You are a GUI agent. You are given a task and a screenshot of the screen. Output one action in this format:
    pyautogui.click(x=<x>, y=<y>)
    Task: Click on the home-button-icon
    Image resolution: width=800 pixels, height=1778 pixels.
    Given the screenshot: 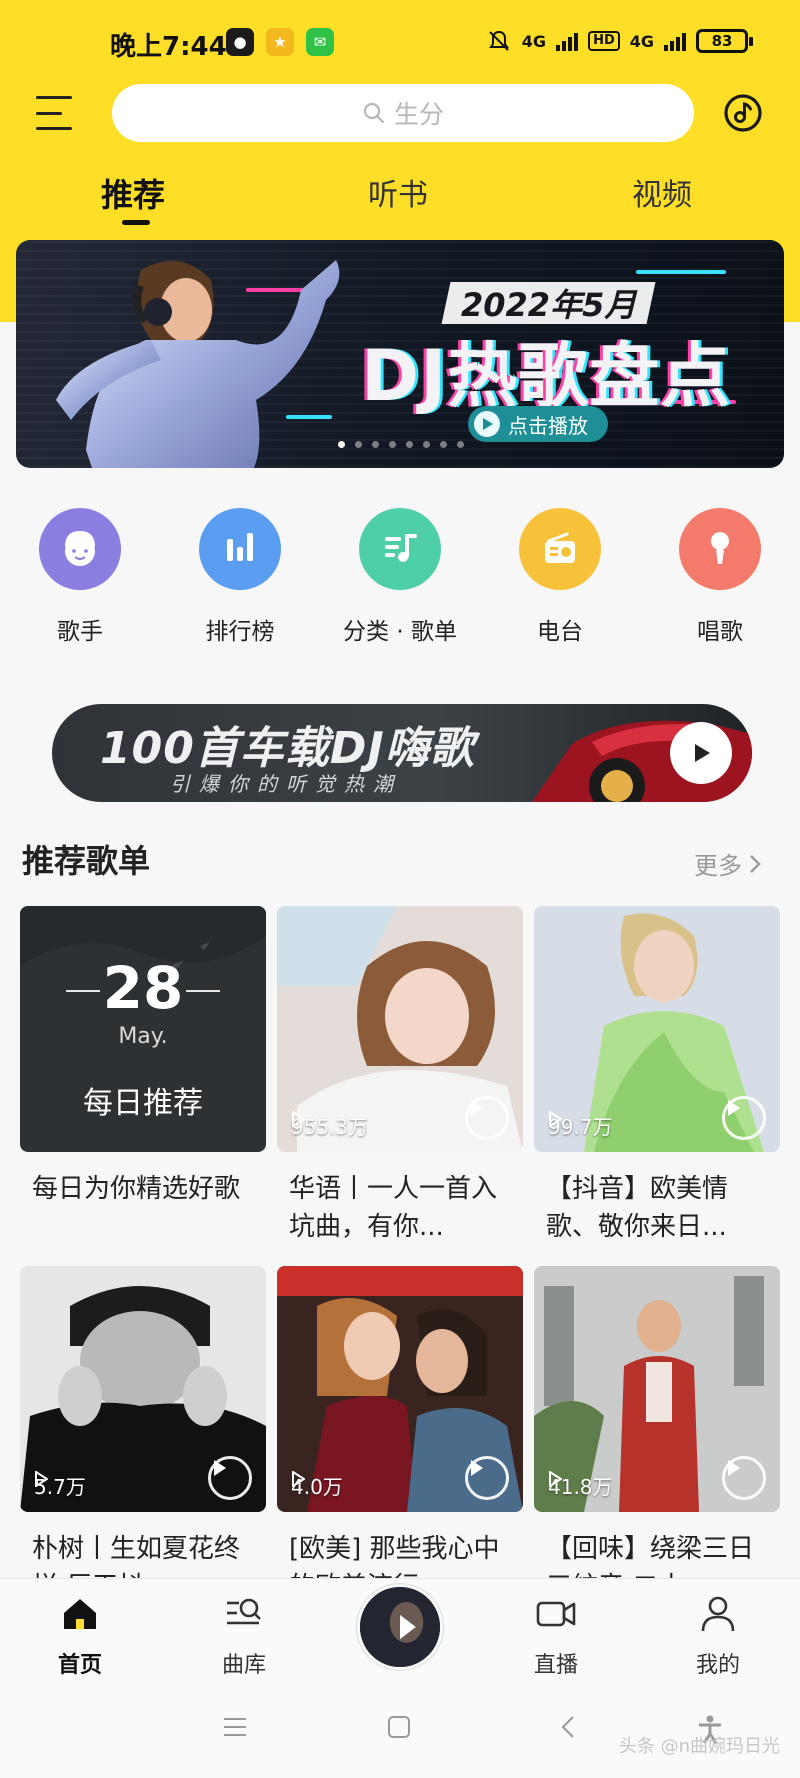 What is the action you would take?
    pyautogui.click(x=399, y=1727)
    